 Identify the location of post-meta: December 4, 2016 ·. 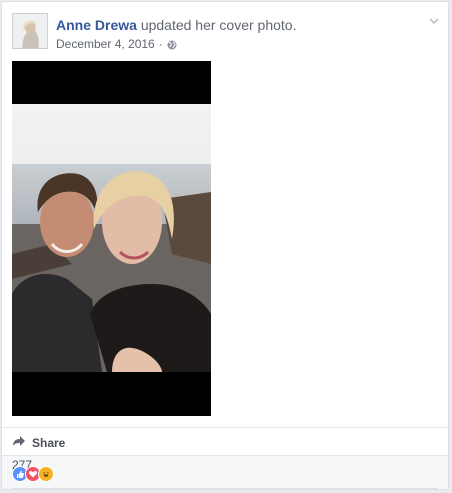
(116, 44).